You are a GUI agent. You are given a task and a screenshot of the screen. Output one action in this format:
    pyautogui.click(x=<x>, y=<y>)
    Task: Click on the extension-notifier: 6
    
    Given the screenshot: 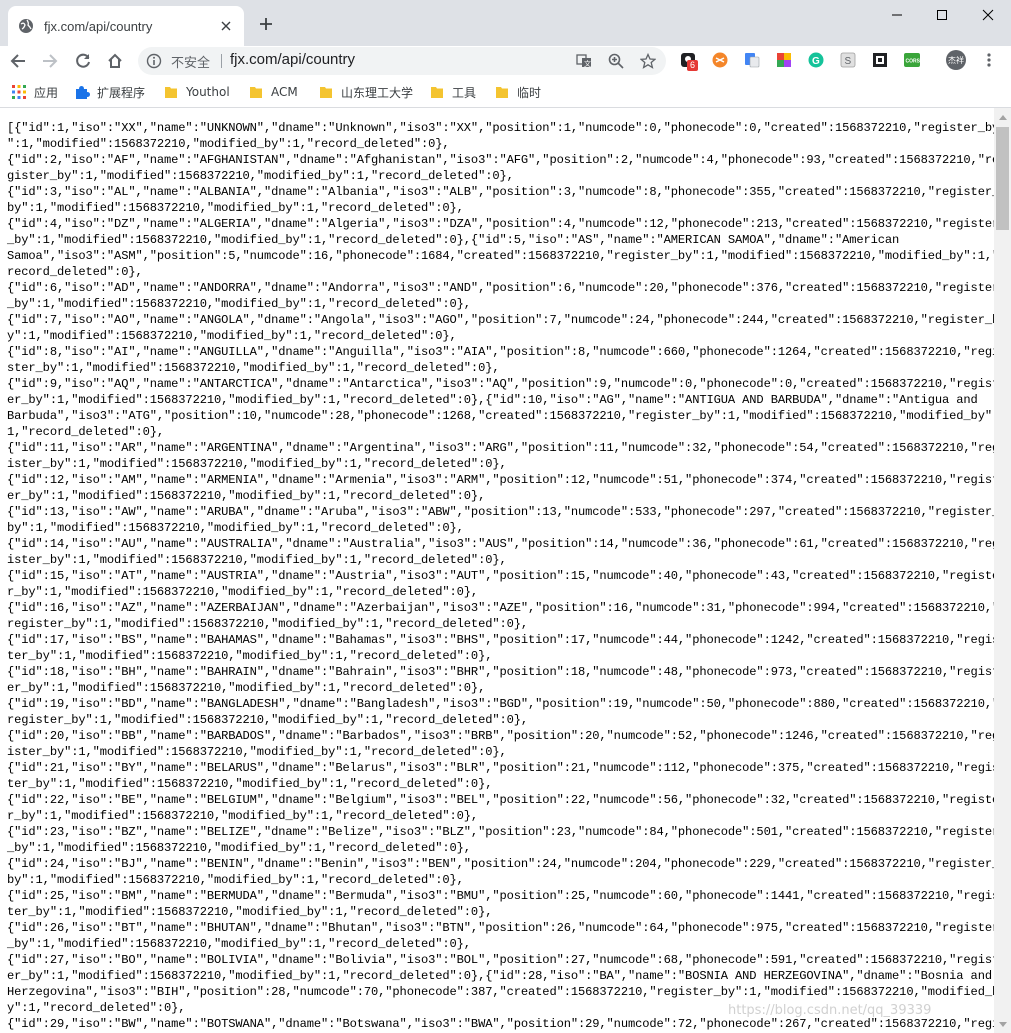 What is the action you would take?
    pyautogui.click(x=689, y=61)
    